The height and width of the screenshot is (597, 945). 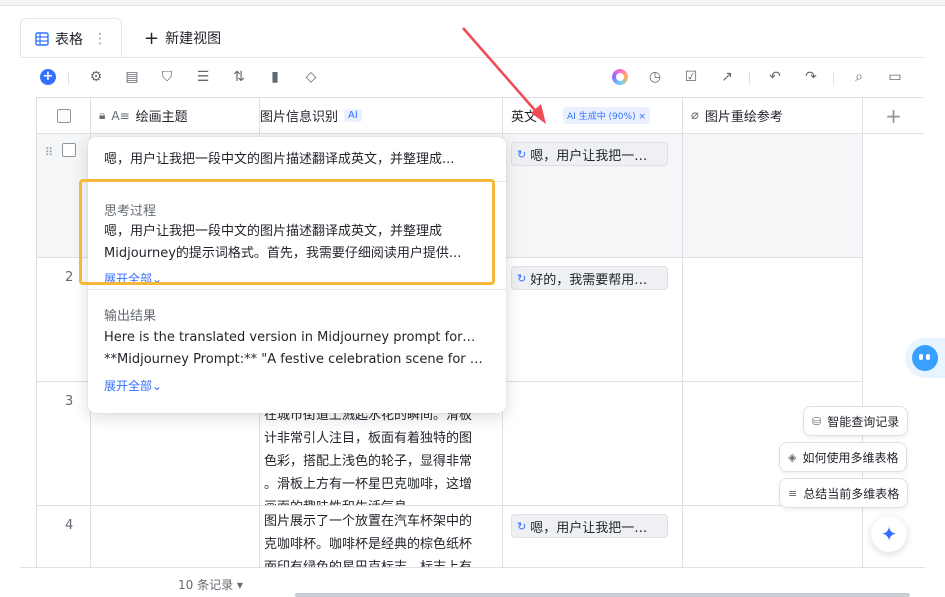 What do you see at coordinates (96, 77) in the screenshot?
I see `settings-icon: ⚙` at bounding box center [96, 77].